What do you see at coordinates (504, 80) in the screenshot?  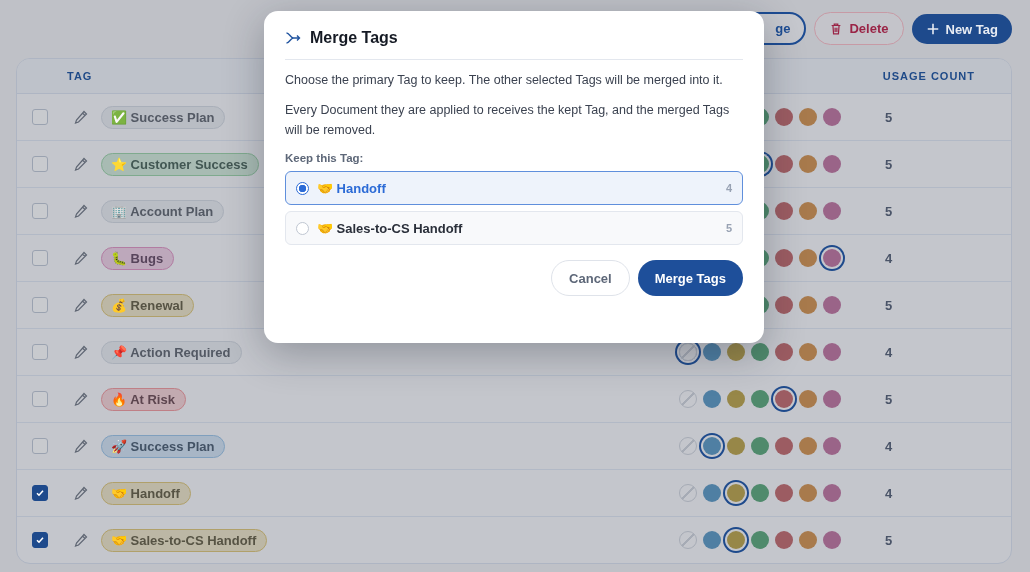 I see `dialog-text: Choose the primary Tag to keep. The other selected Tags will be merged into it.` at bounding box center [504, 80].